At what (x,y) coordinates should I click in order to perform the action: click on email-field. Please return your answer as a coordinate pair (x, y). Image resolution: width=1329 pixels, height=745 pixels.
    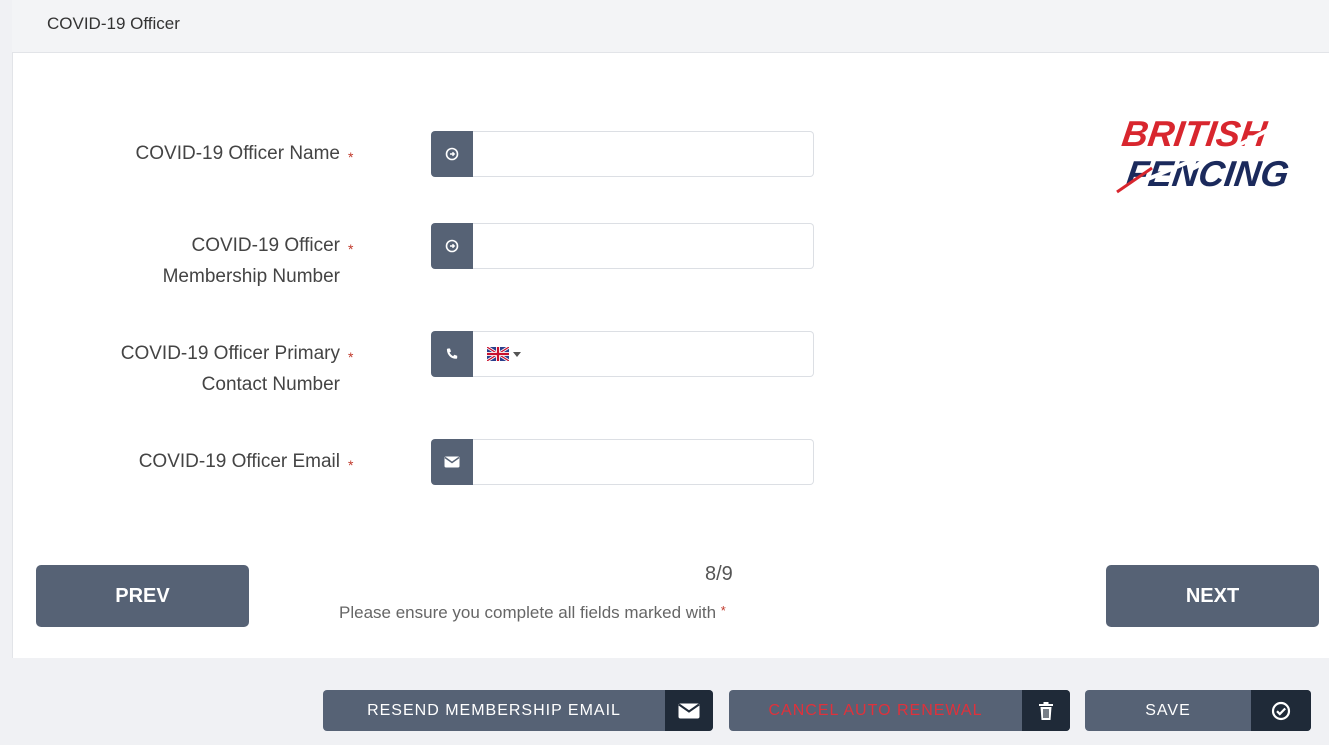
    Looking at the image, I should click on (643, 462).